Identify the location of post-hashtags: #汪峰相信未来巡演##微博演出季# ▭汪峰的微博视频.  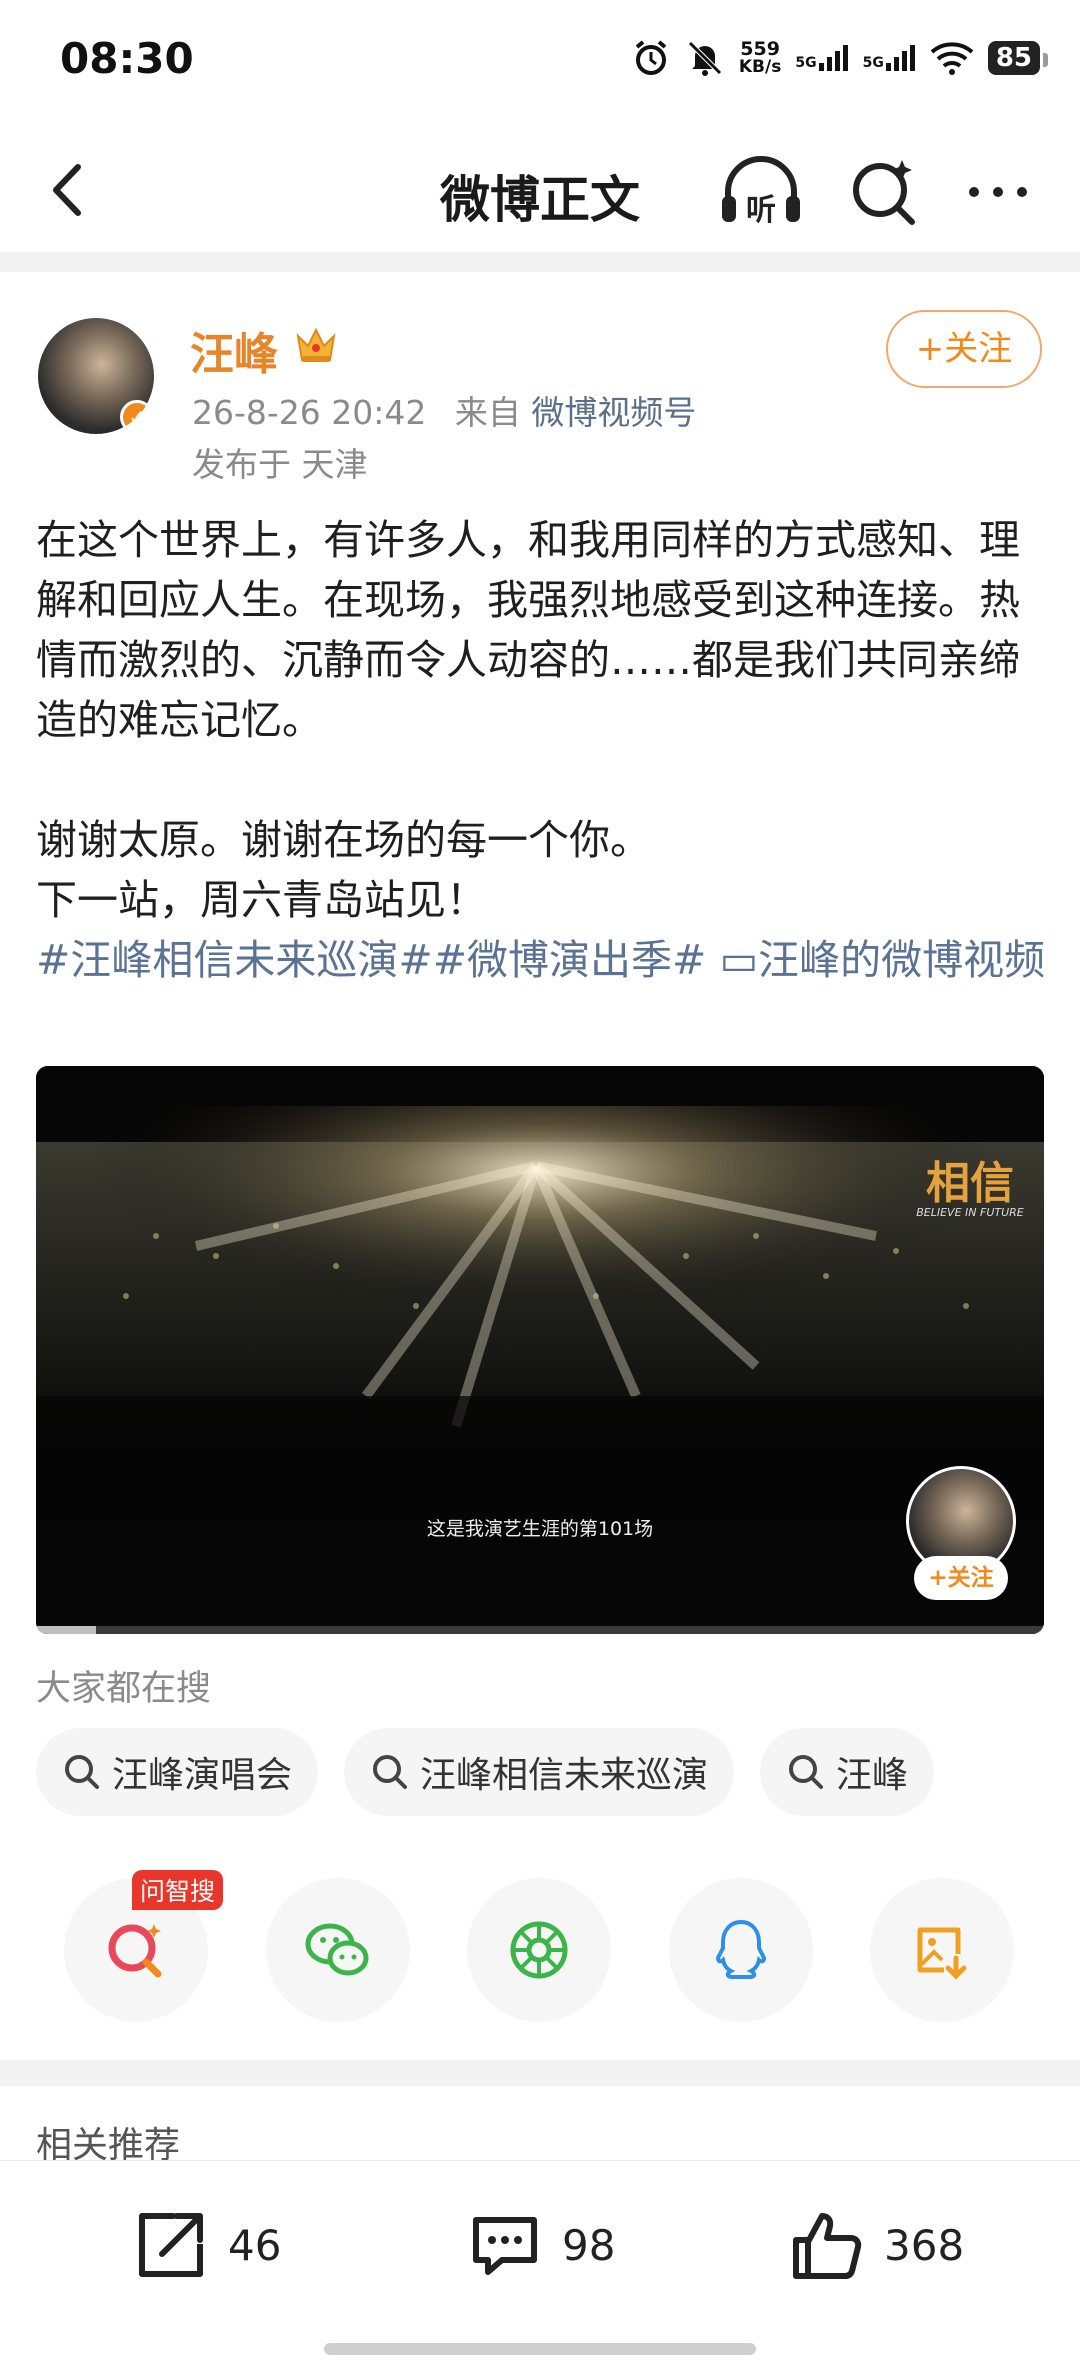
(541, 960).